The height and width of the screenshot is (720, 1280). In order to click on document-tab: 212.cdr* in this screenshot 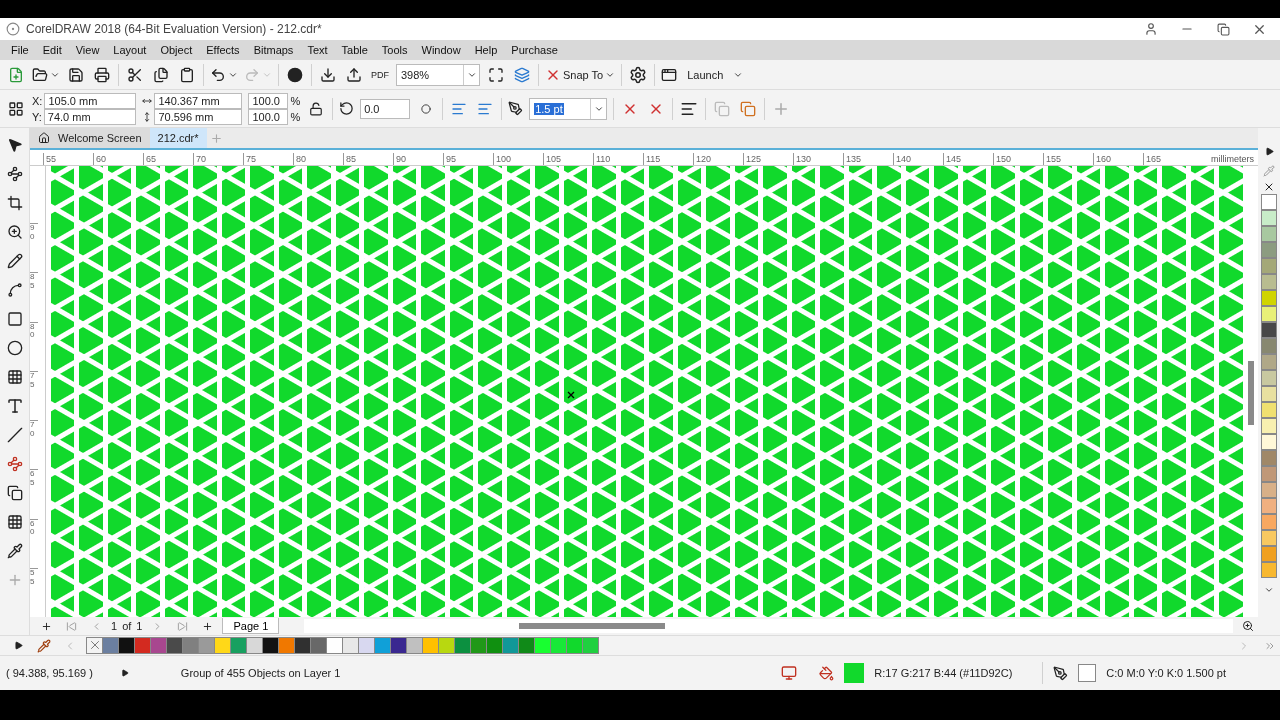, I will do `click(178, 138)`.